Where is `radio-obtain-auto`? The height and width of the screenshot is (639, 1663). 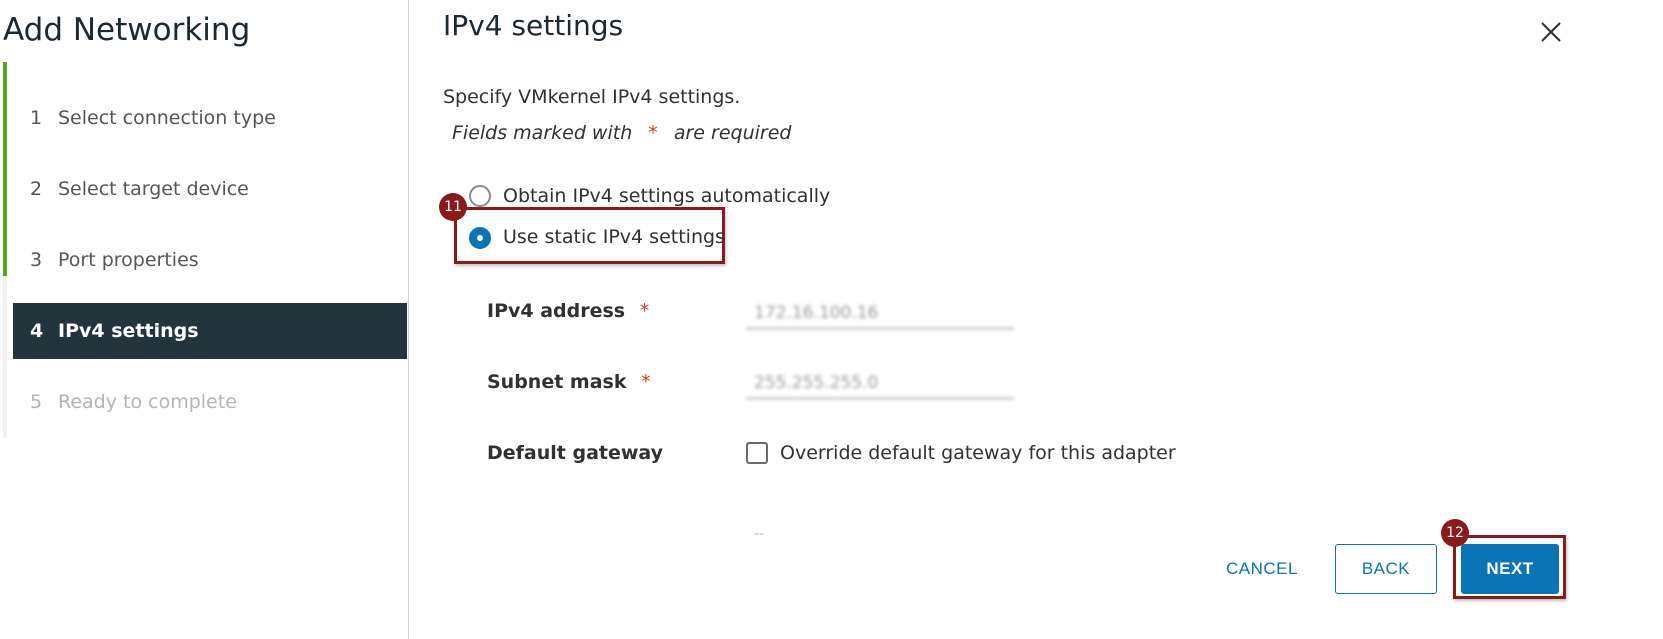 radio-obtain-auto is located at coordinates (480, 196).